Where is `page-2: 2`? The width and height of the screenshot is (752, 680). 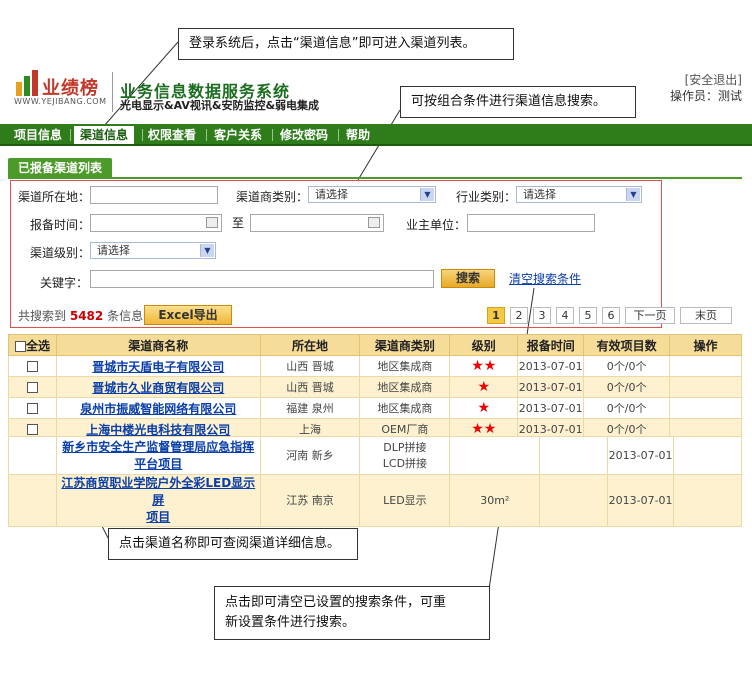
page-2: 2 is located at coordinates (519, 315).